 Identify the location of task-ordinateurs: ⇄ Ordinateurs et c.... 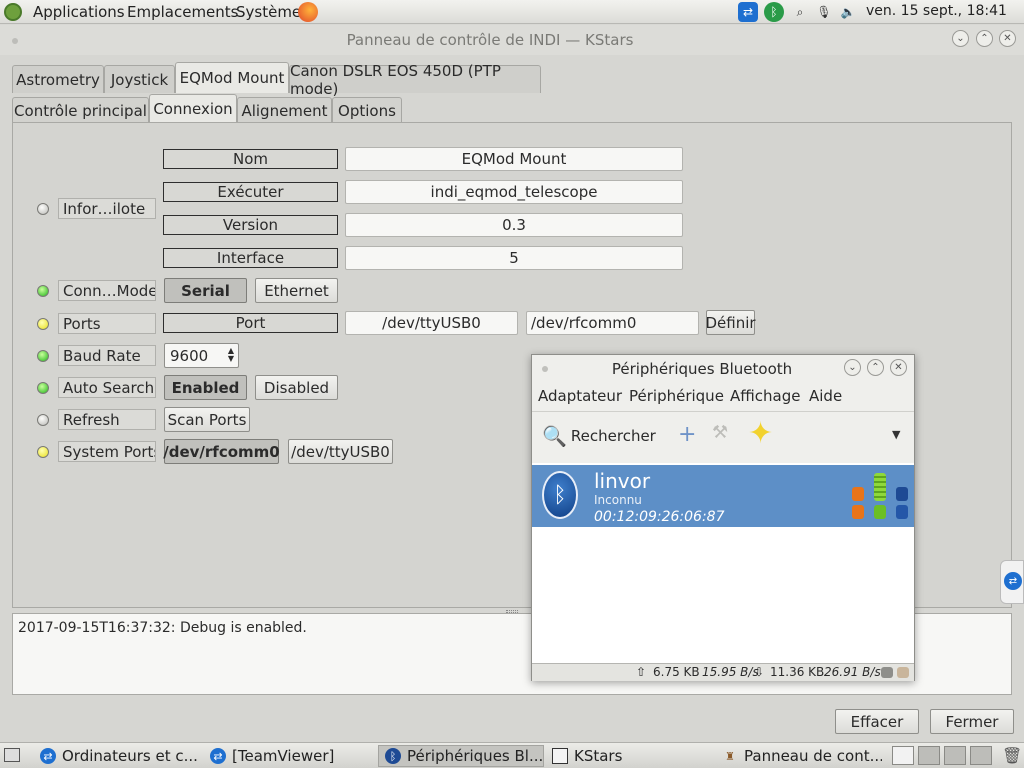
(120, 756).